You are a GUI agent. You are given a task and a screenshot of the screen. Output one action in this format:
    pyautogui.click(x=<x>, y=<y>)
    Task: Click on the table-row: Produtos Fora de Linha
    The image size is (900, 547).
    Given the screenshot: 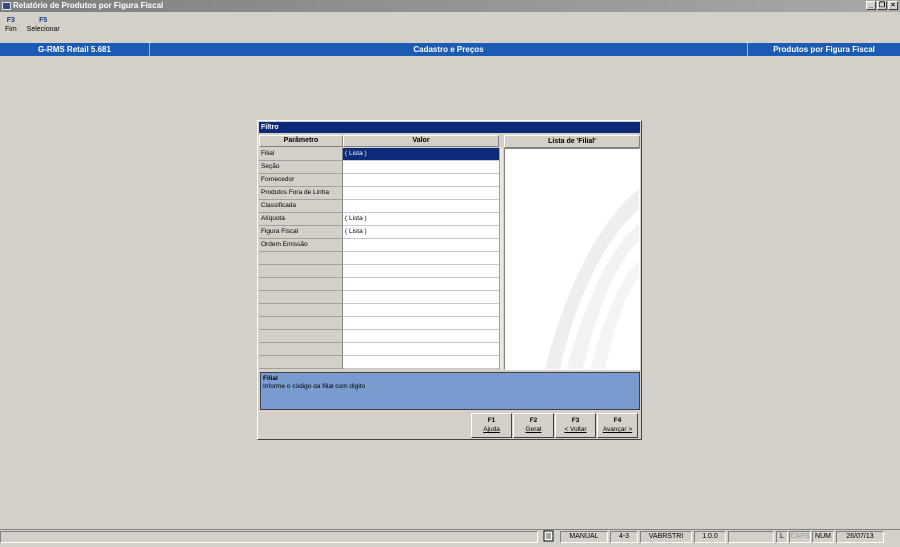 What is the action you would take?
    pyautogui.click(x=379, y=193)
    